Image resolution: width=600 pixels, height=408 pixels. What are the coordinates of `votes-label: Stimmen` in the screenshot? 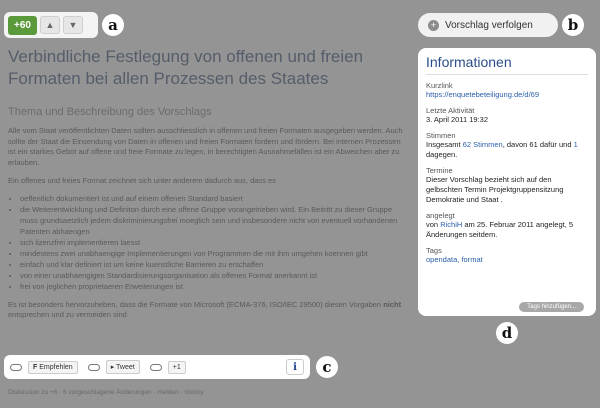 It's located at (507, 135).